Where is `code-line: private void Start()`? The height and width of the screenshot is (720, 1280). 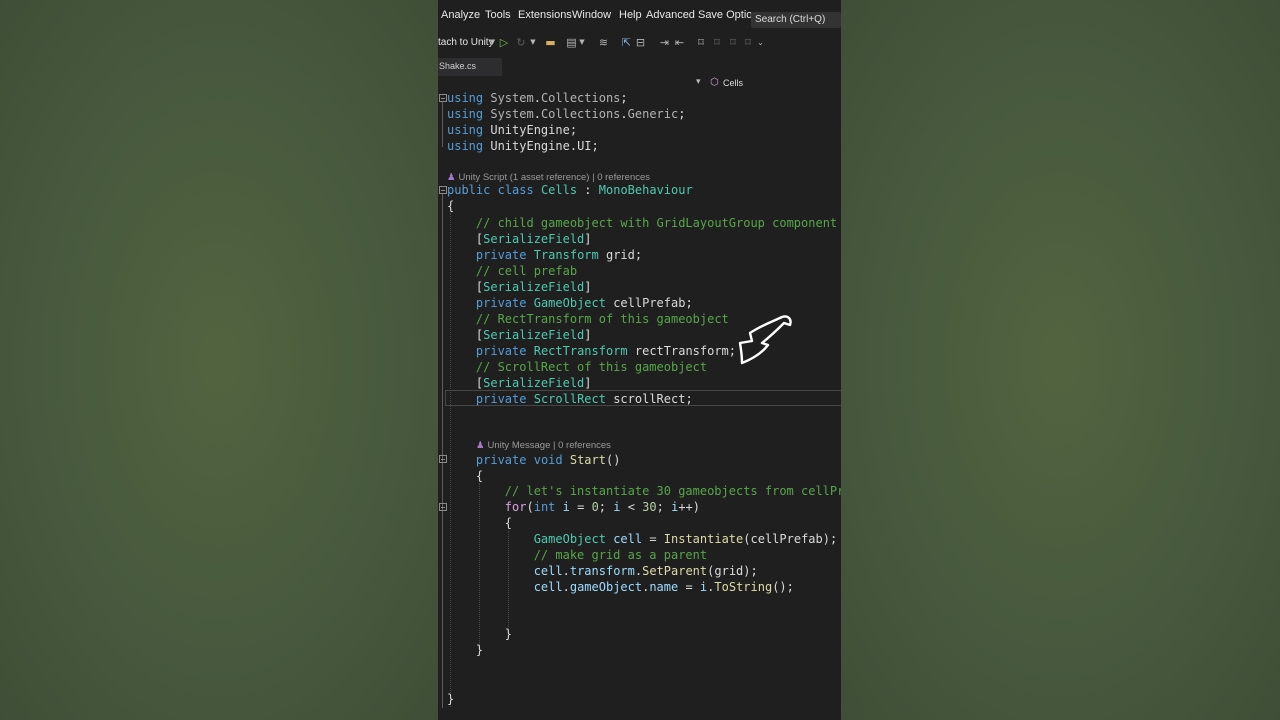 code-line: private void Start() is located at coordinates (534, 460).